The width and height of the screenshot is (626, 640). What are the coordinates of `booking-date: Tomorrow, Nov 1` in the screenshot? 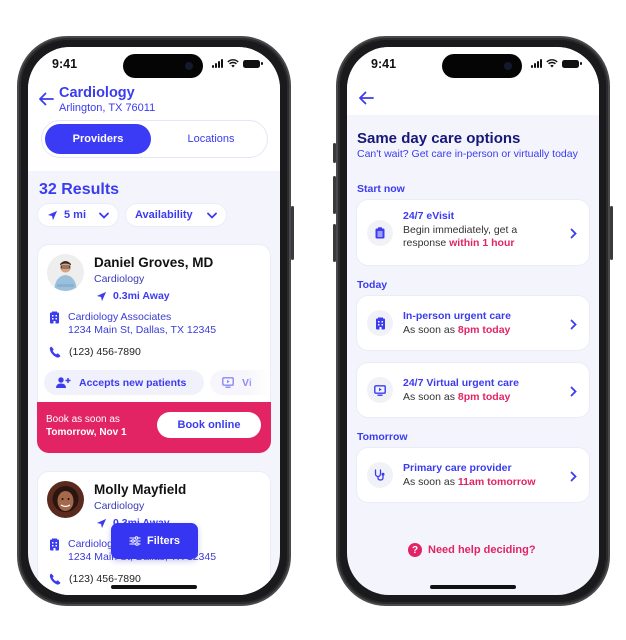 It's located at (86, 432).